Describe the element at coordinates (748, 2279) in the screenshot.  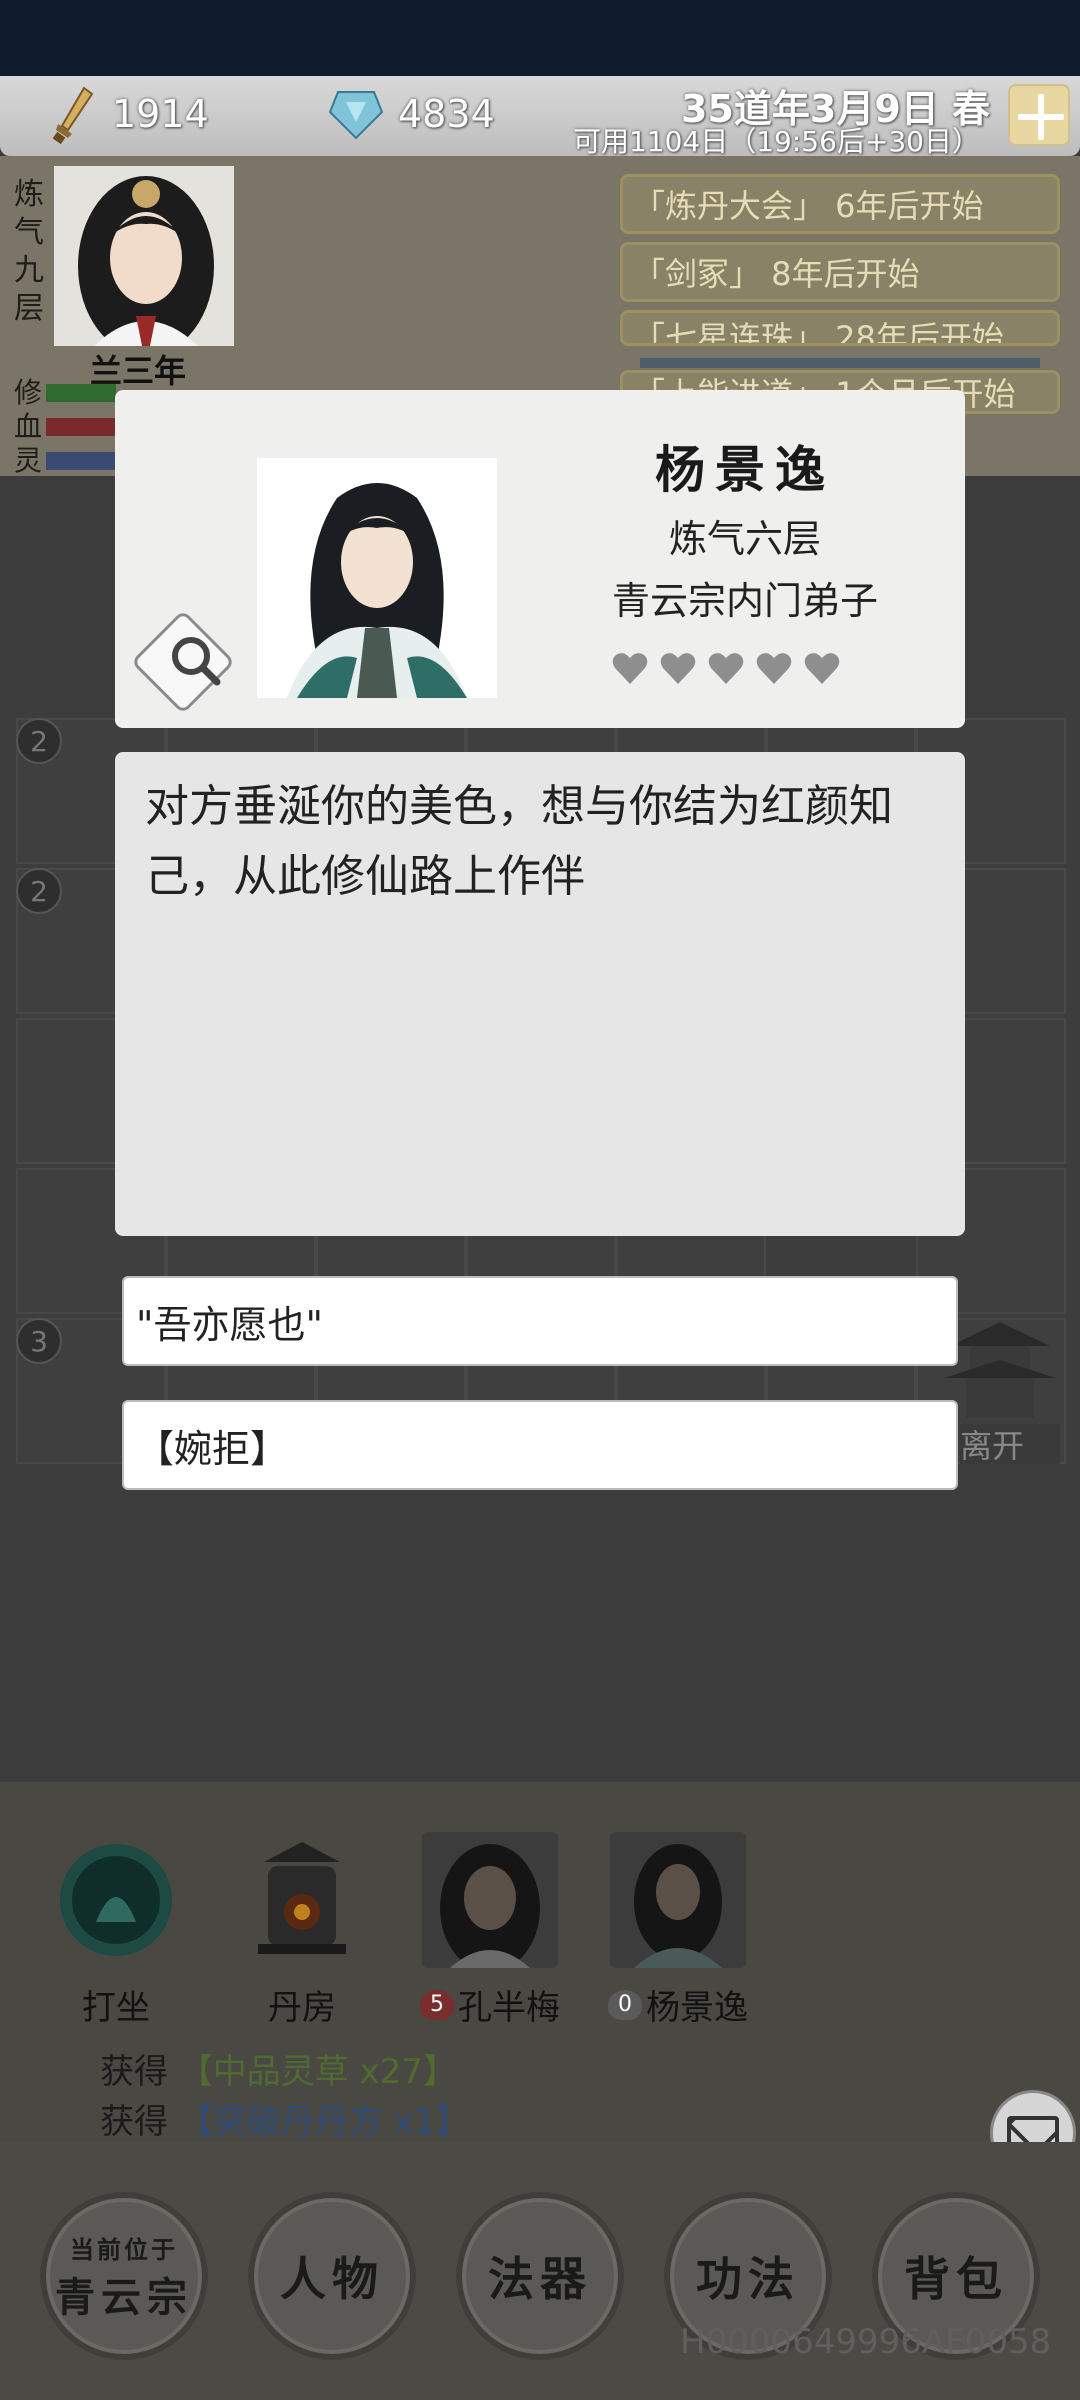
I see `technique-label: 功法` at that location.